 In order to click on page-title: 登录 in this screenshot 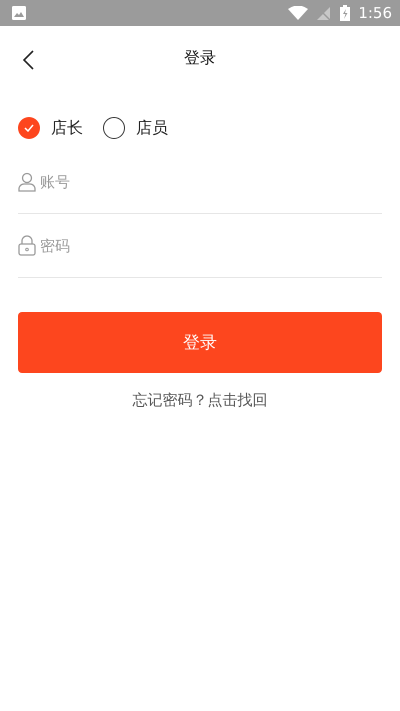, I will do `click(200, 58)`.